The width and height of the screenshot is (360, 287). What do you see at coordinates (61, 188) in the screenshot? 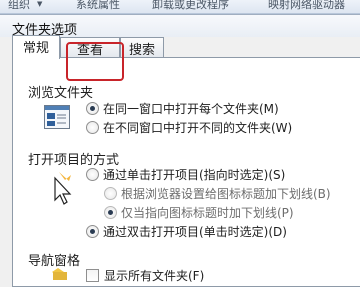
I see `pointer-click-icon` at bounding box center [61, 188].